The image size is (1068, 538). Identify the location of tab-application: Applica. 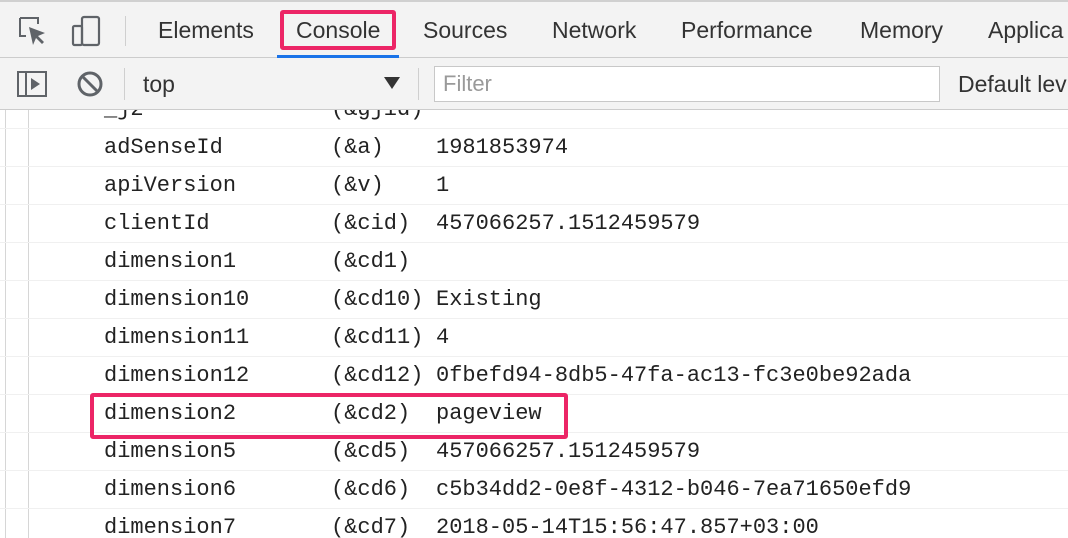
(1025, 30).